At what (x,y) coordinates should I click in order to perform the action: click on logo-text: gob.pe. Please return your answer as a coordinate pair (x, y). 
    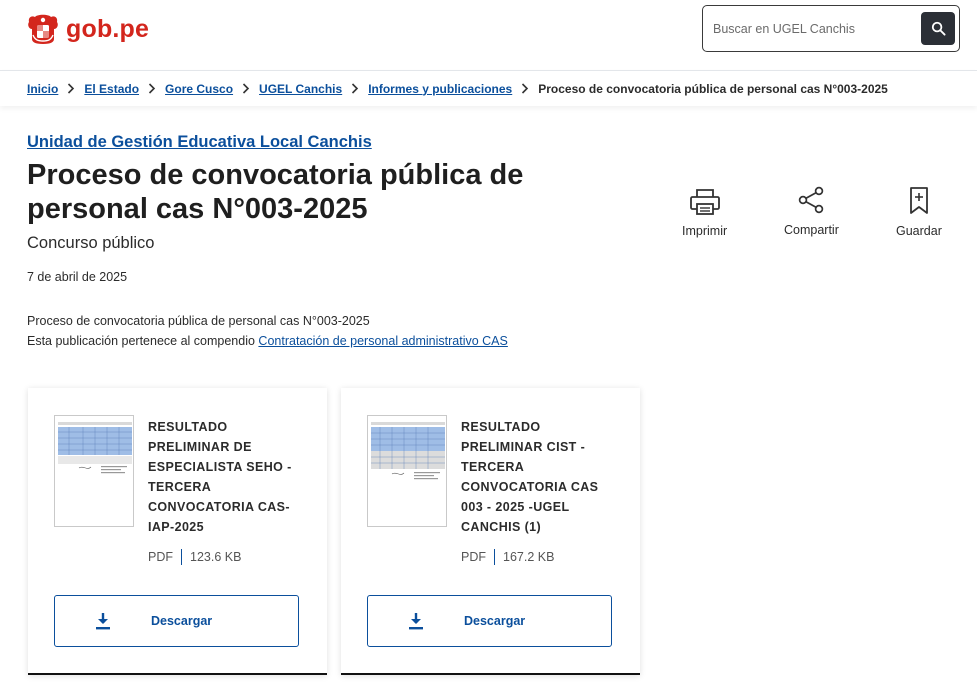
    Looking at the image, I should click on (108, 28).